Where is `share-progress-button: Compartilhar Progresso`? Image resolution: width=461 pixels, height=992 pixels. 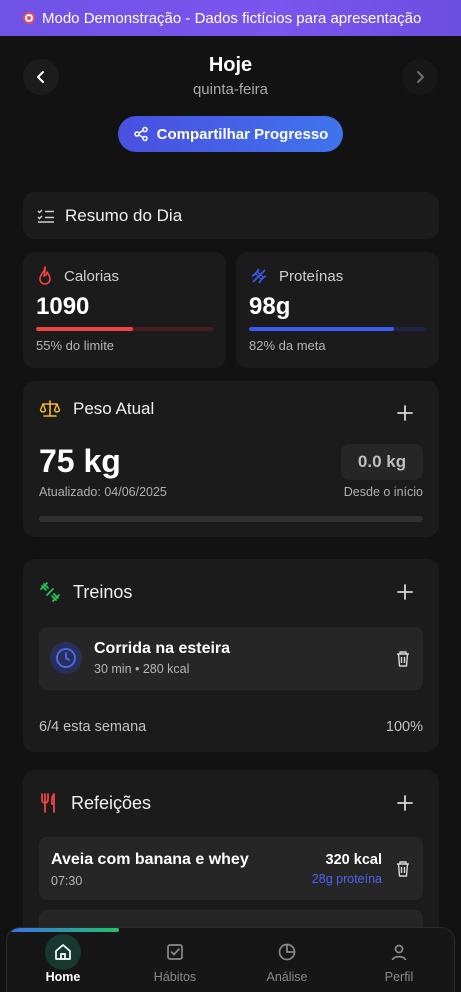 share-progress-button: Compartilhar Progresso is located at coordinates (230, 134).